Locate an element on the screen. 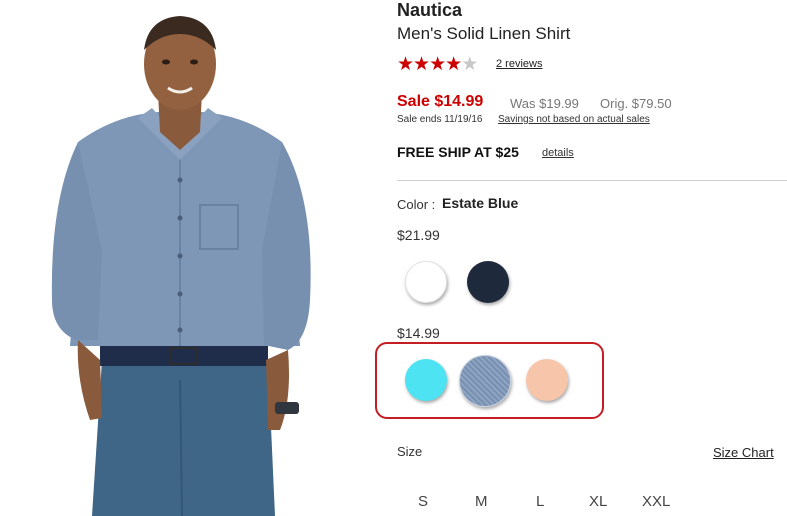 This screenshot has width=787, height=516. was-price: Was $19.99 is located at coordinates (544, 103).